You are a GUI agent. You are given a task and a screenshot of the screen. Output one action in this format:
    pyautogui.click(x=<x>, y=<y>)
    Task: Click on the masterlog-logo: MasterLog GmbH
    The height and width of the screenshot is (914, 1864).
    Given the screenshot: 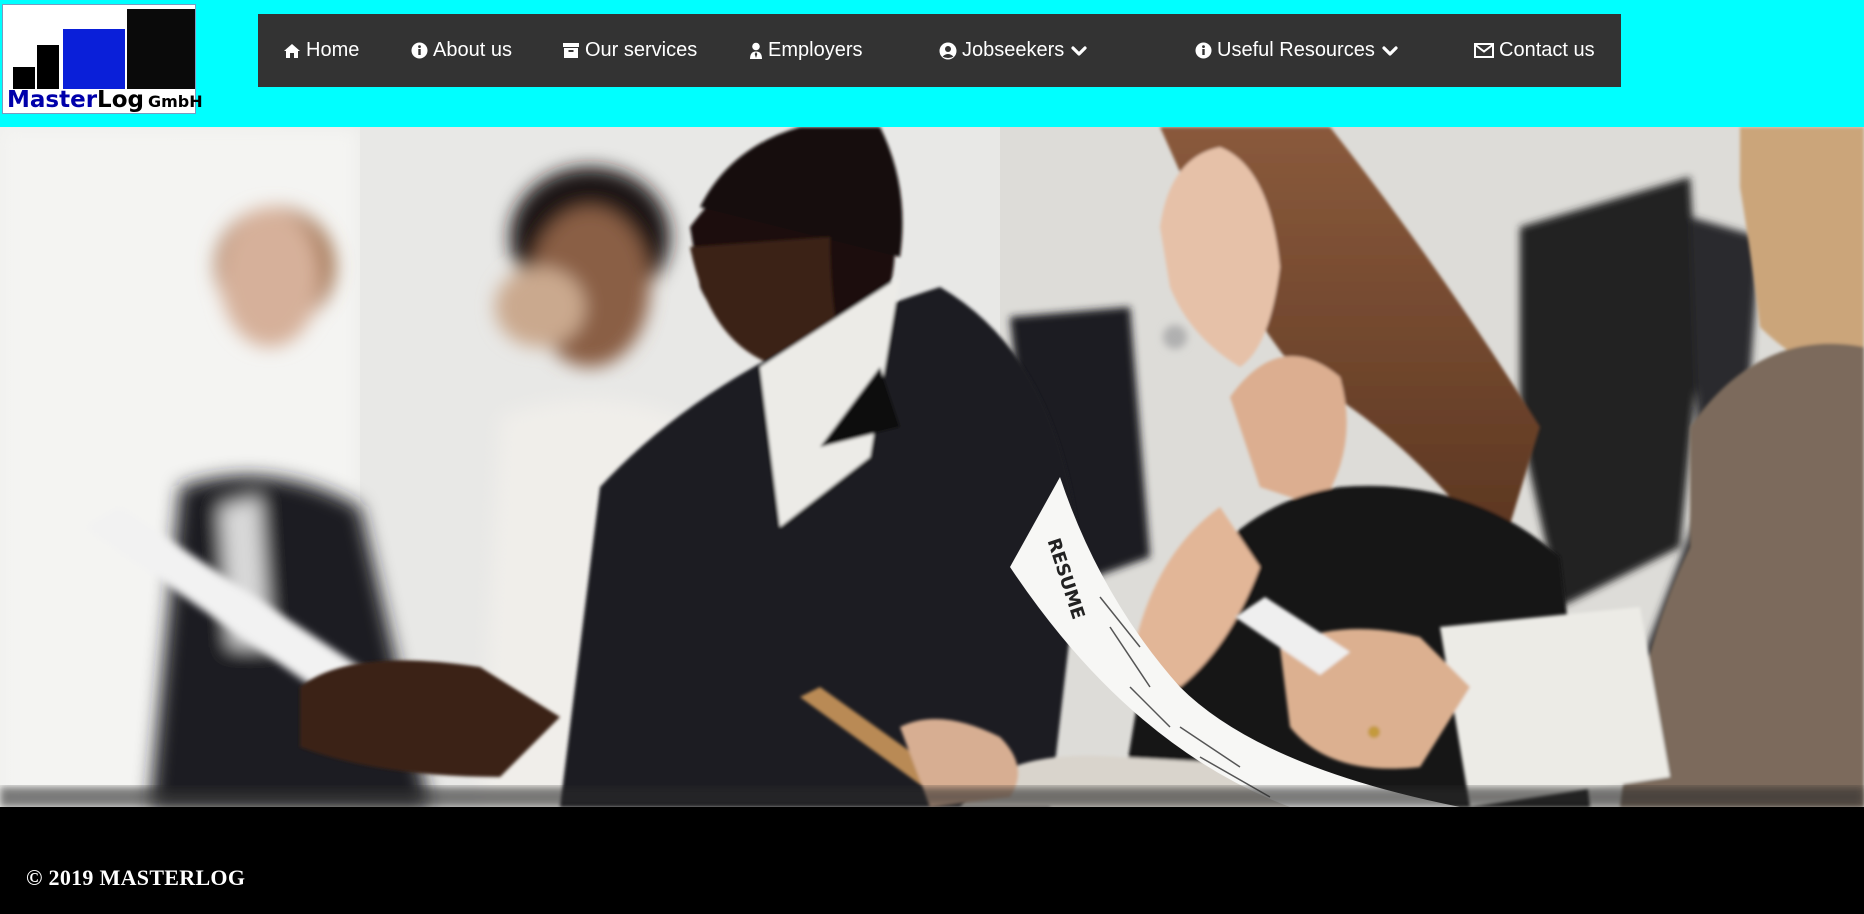 What is the action you would take?
    pyautogui.click(x=102, y=59)
    